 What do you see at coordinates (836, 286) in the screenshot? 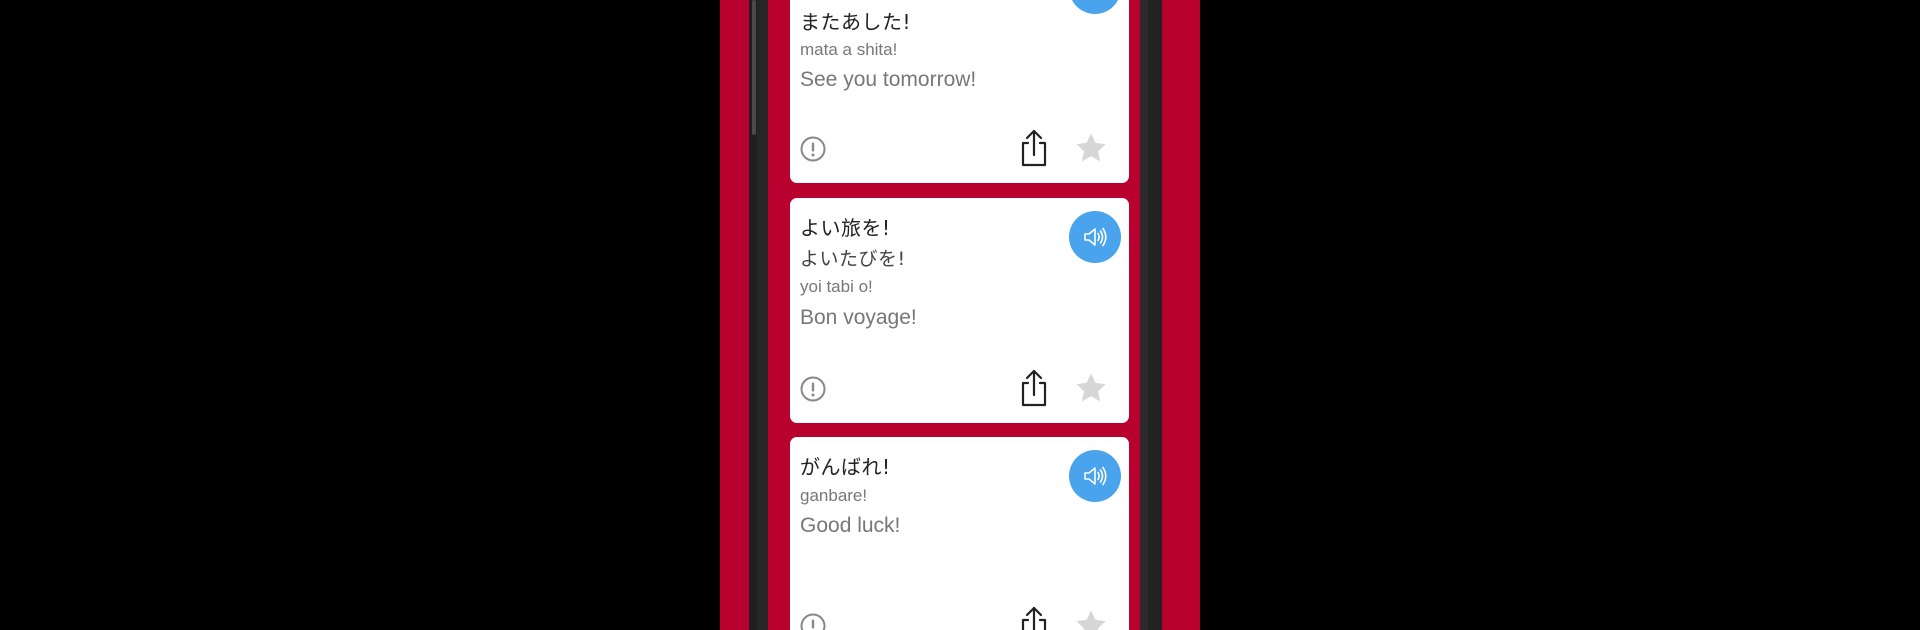
I see `phrase-romaji: yoi tabi o!` at bounding box center [836, 286].